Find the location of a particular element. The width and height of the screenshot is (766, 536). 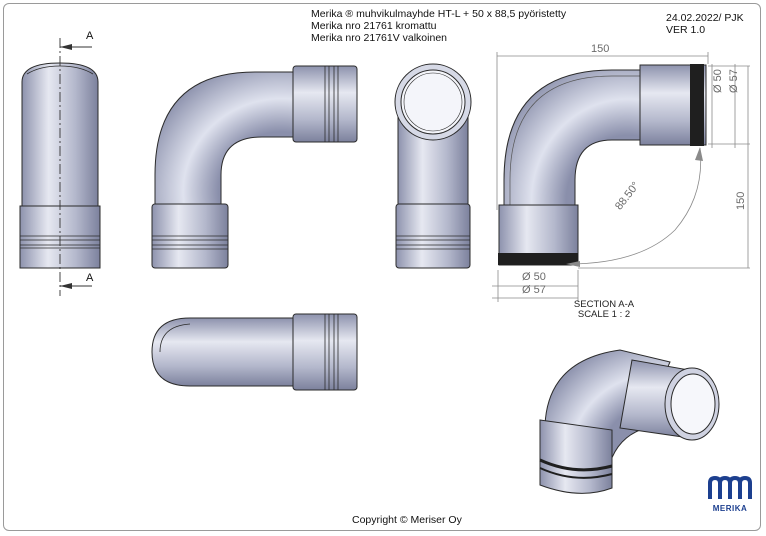

dimension-width: 150 is located at coordinates (600, 49).